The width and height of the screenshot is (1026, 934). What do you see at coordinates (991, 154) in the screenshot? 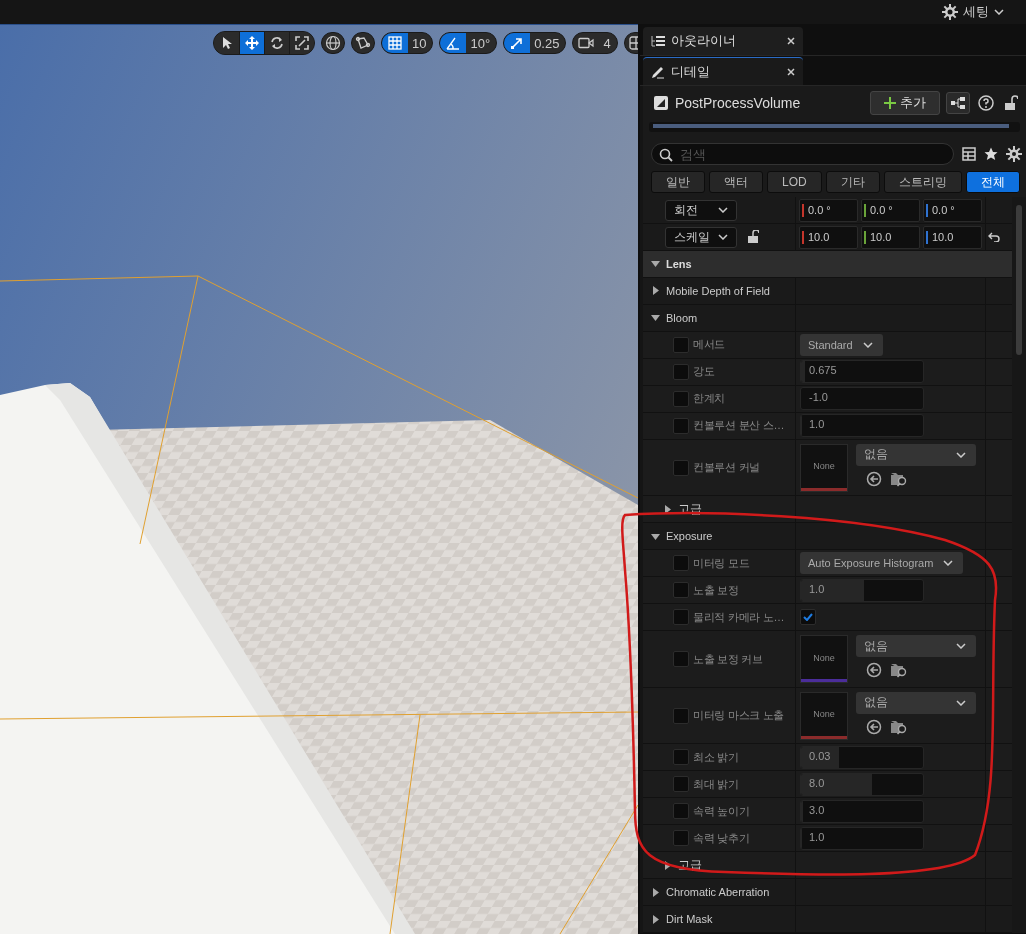
I see `star-icon` at bounding box center [991, 154].